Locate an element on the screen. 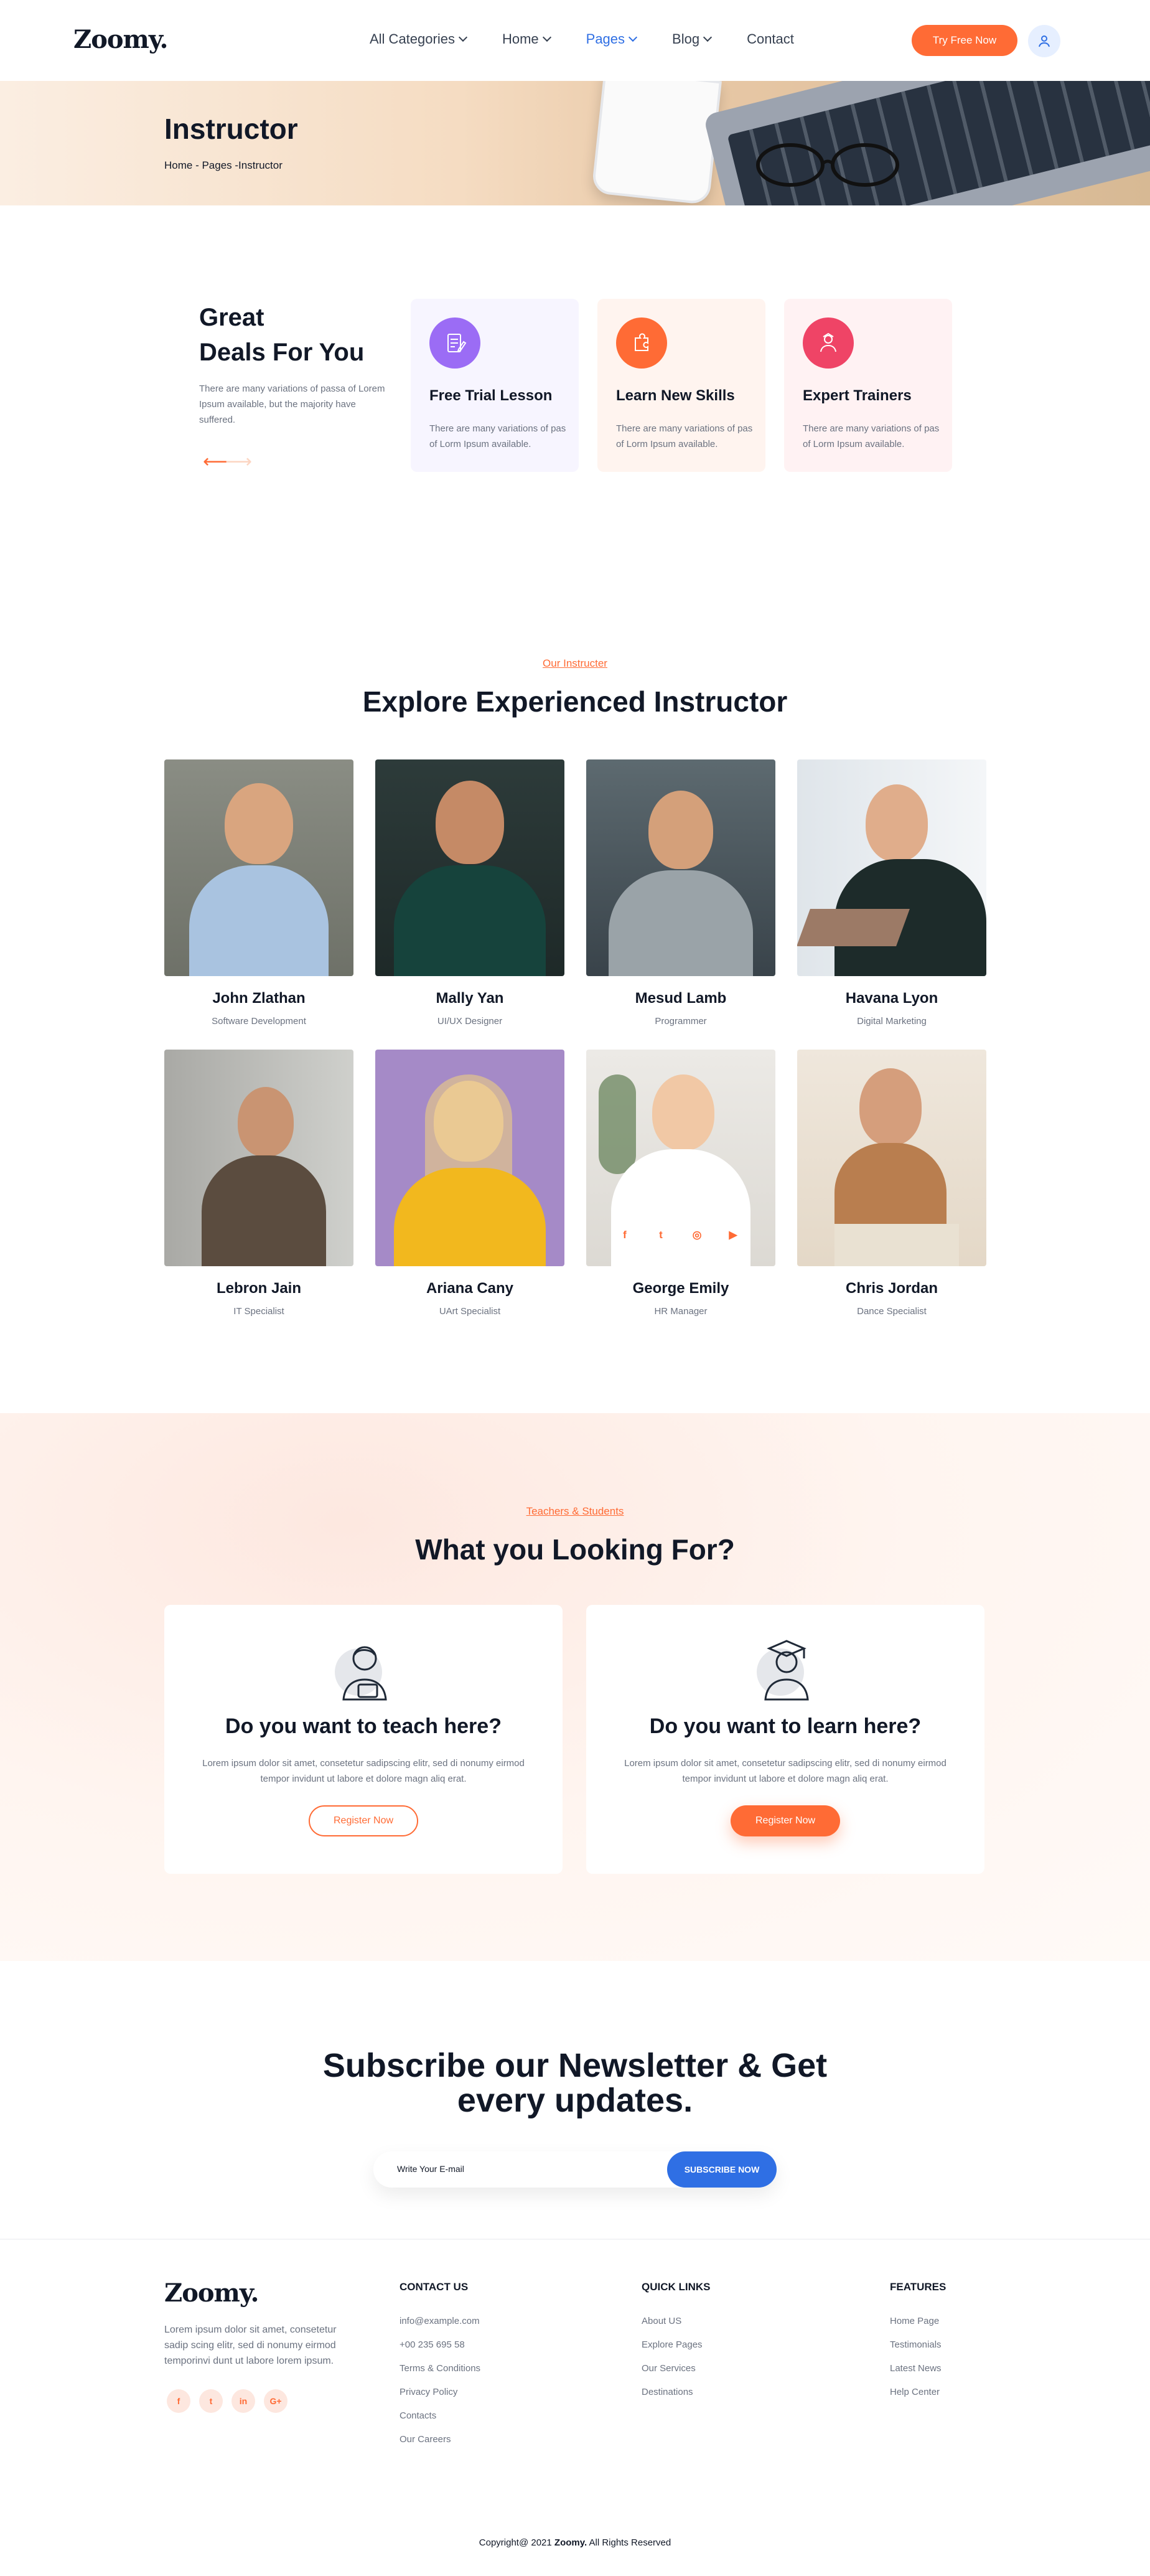  register-learn-button: Register Now is located at coordinates (786, 1820).